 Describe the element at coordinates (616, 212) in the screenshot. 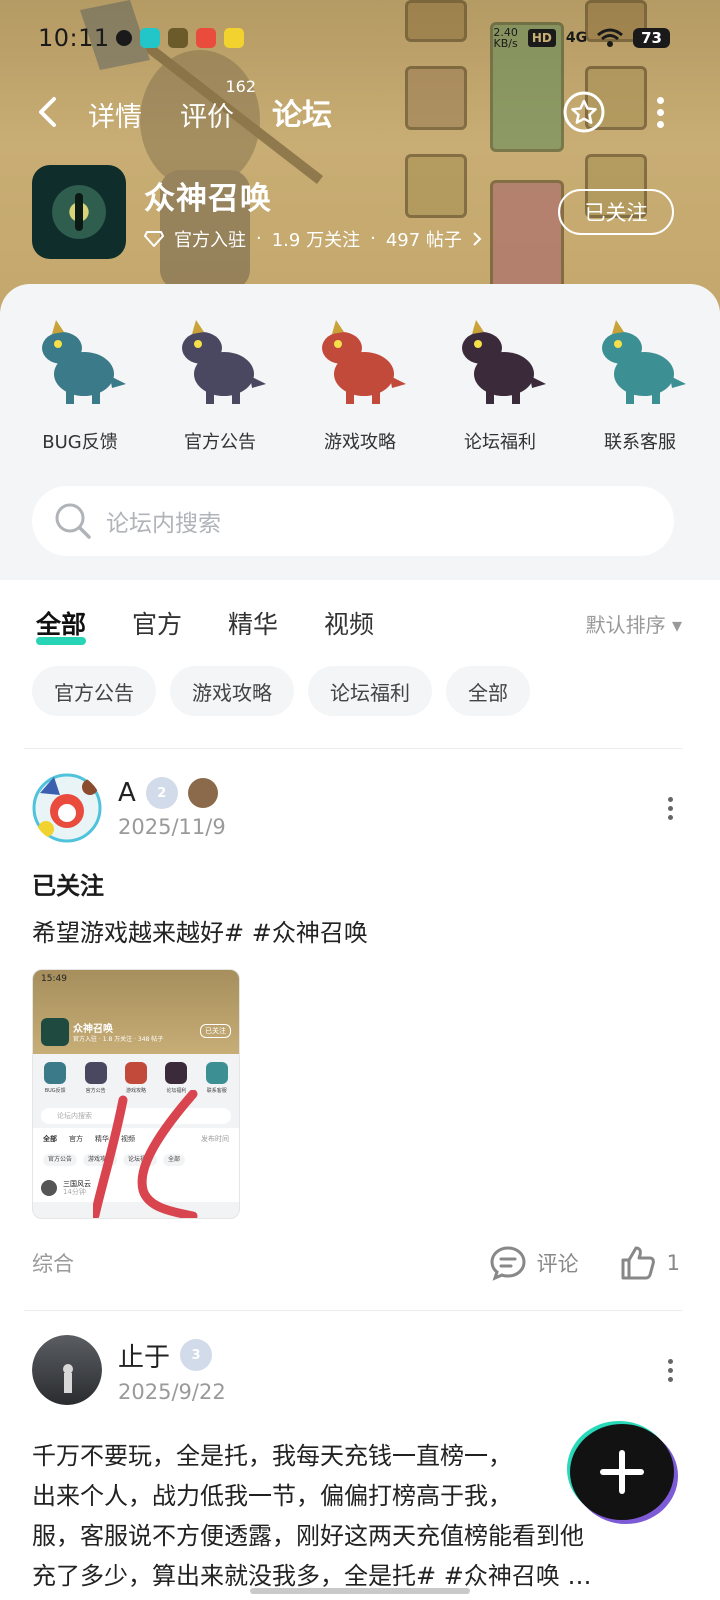

I see `follow-button: 已关注` at that location.